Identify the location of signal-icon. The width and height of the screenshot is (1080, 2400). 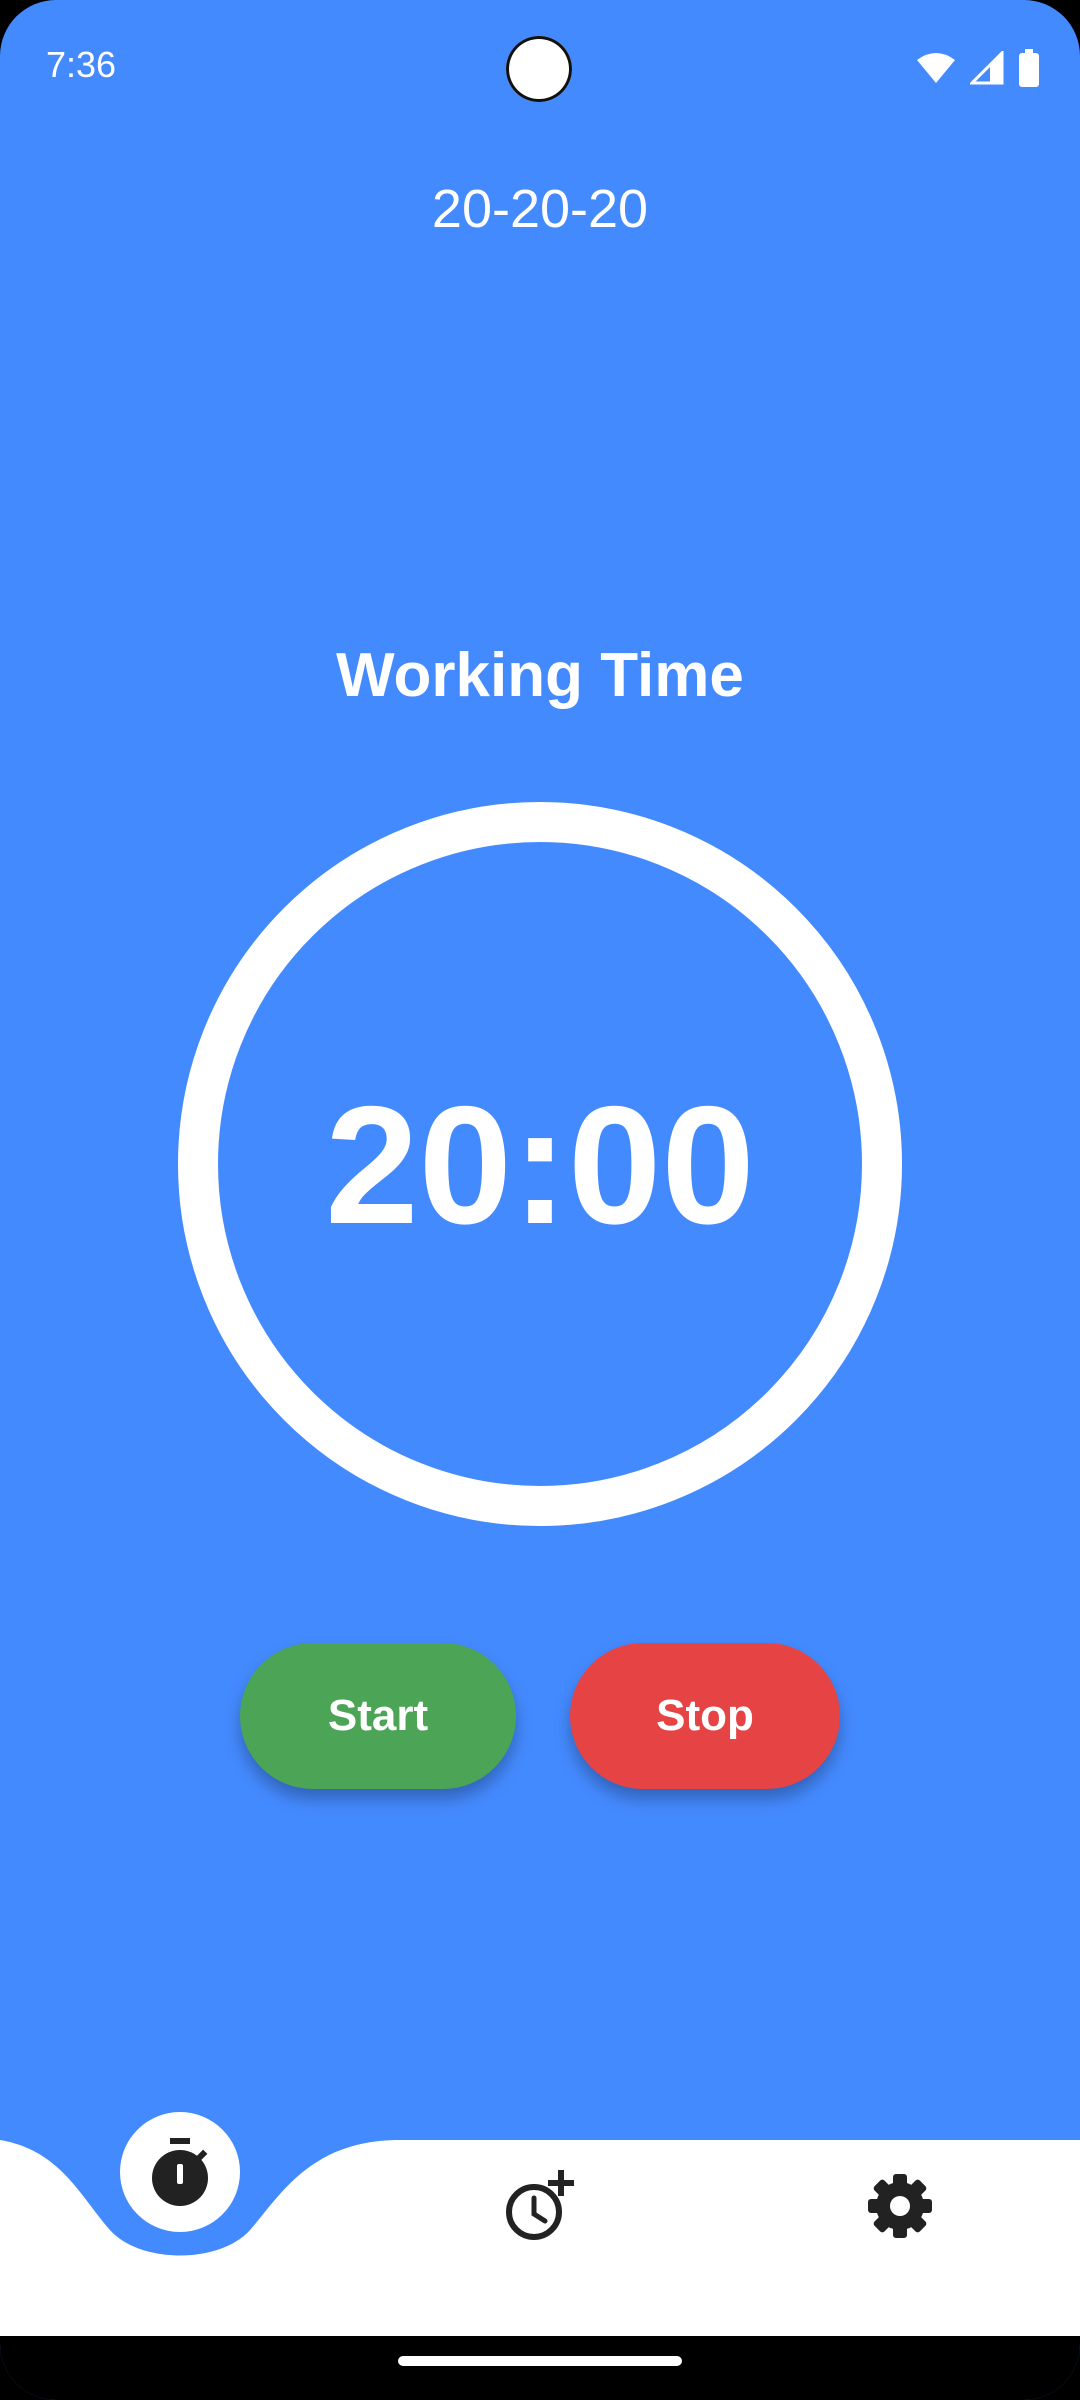
(987, 68).